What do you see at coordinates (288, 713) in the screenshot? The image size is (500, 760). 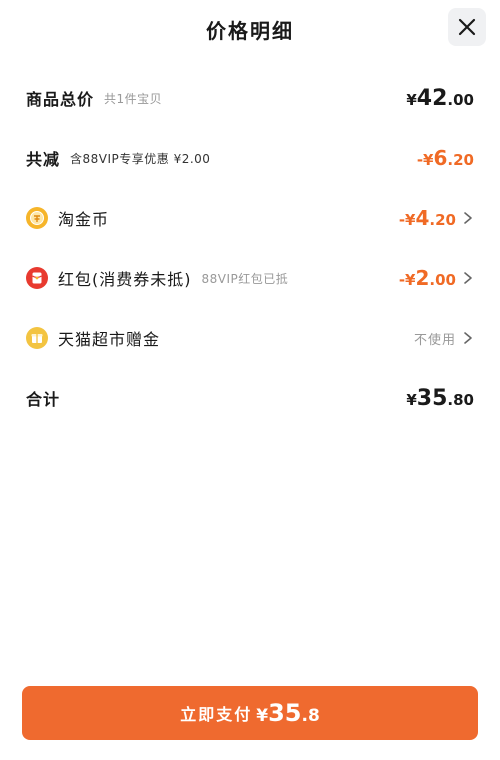 I see `pay-amount: ¥35.8` at bounding box center [288, 713].